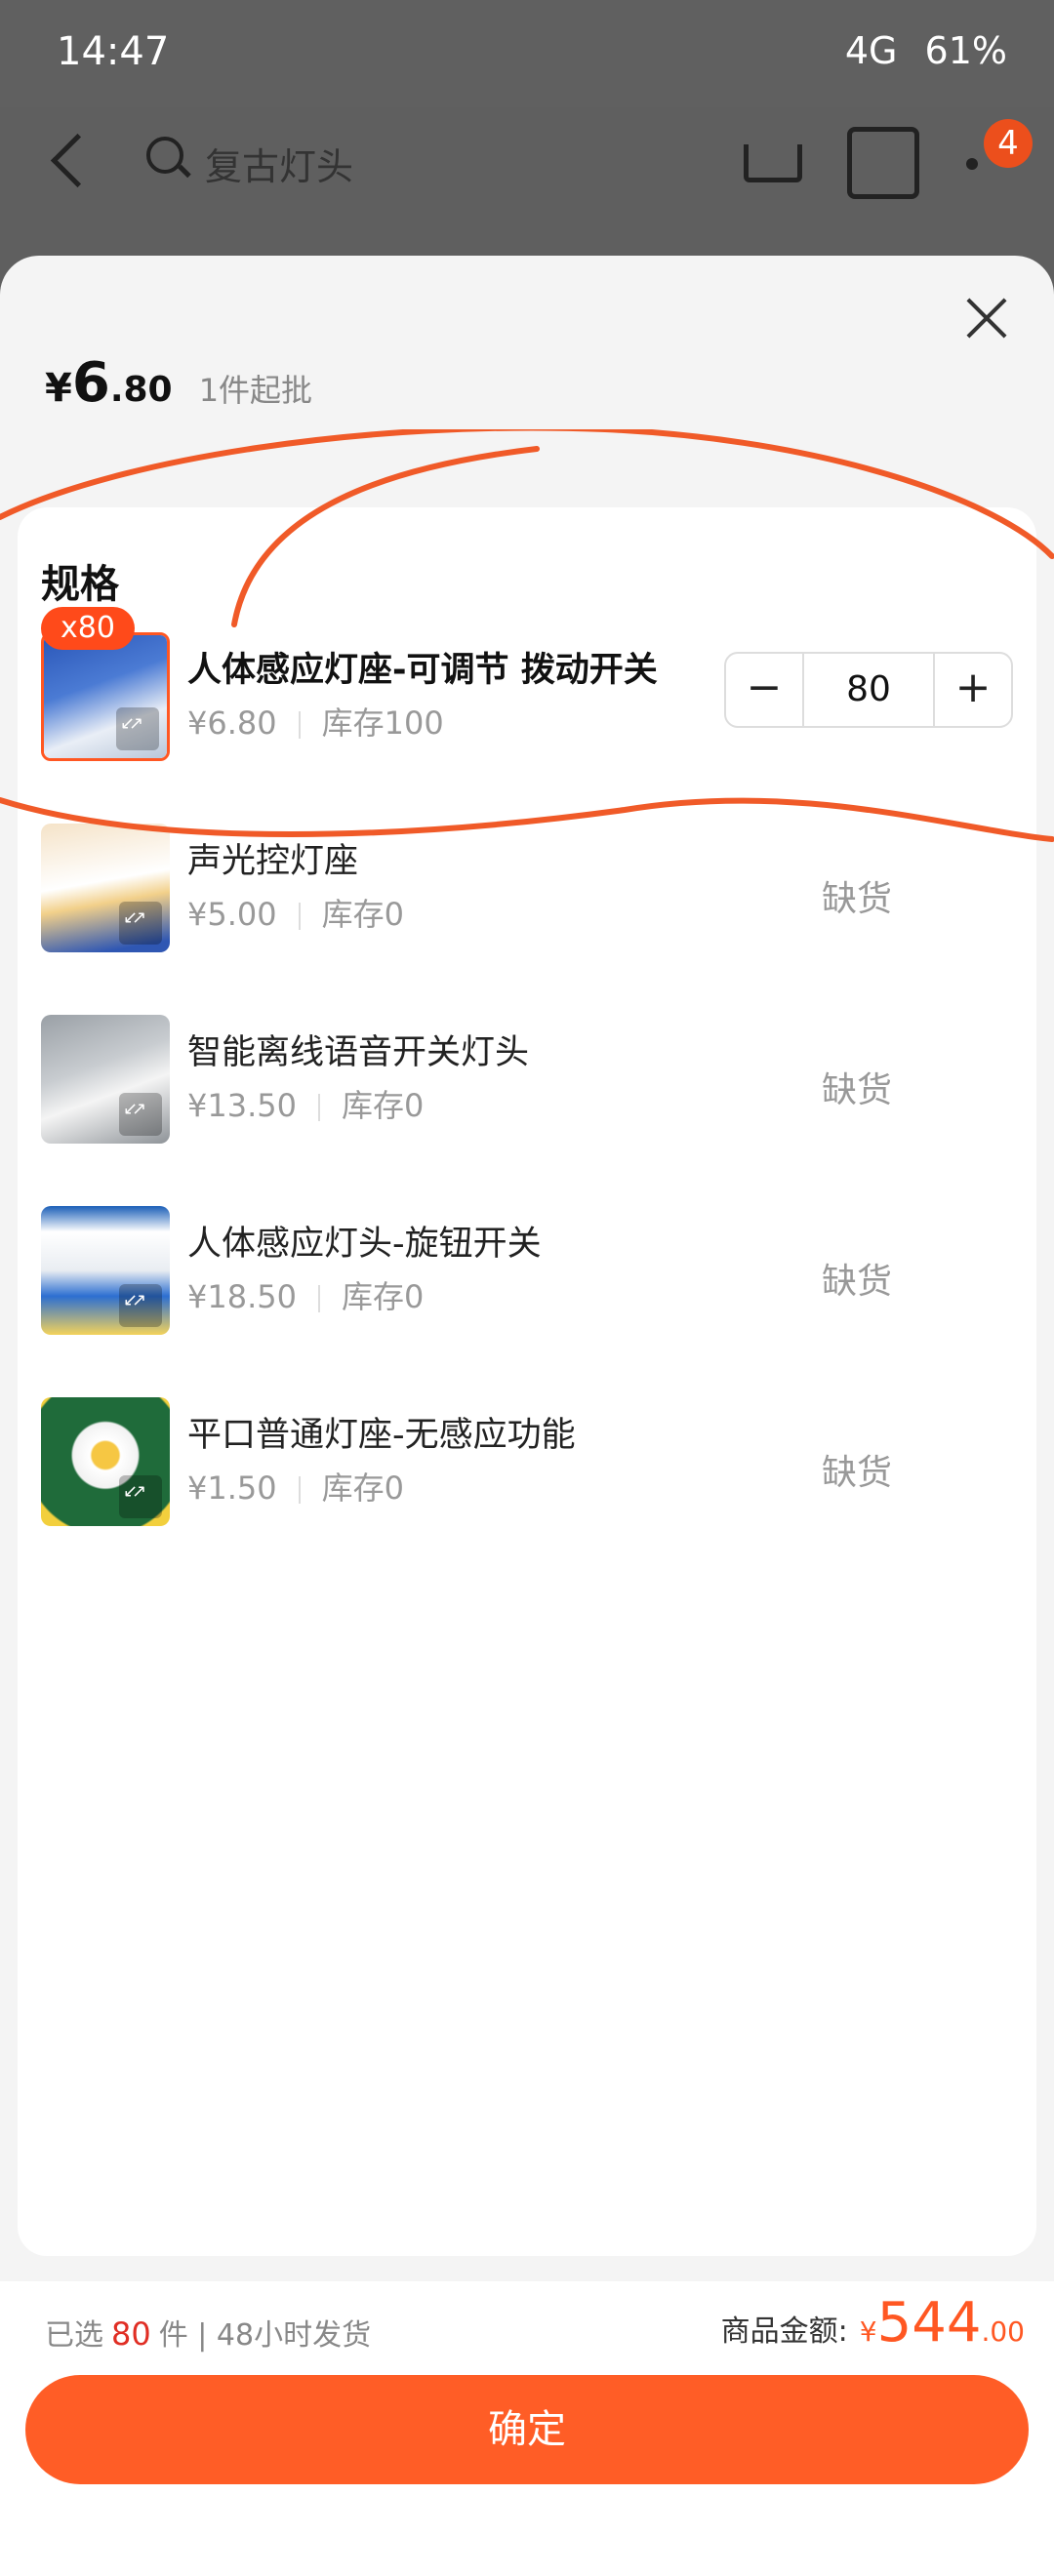  I want to click on network-indicator: 4G, so click(871, 50).